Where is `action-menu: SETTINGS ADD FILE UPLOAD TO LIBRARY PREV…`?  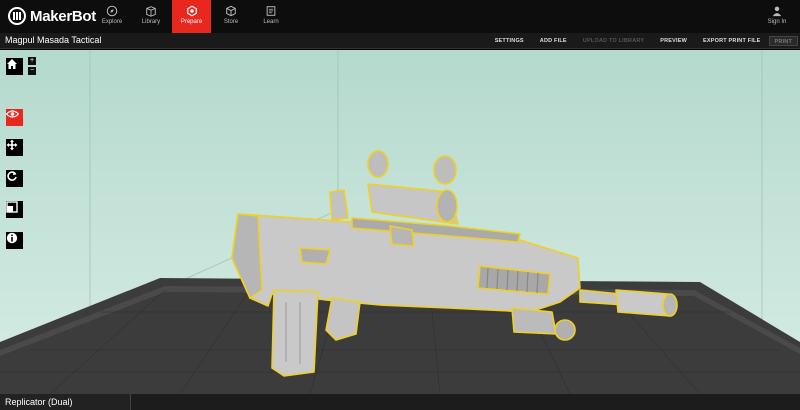 action-menu: SETTINGS ADD FILE UPLOAD TO LIBRARY PREV… is located at coordinates (643, 41).